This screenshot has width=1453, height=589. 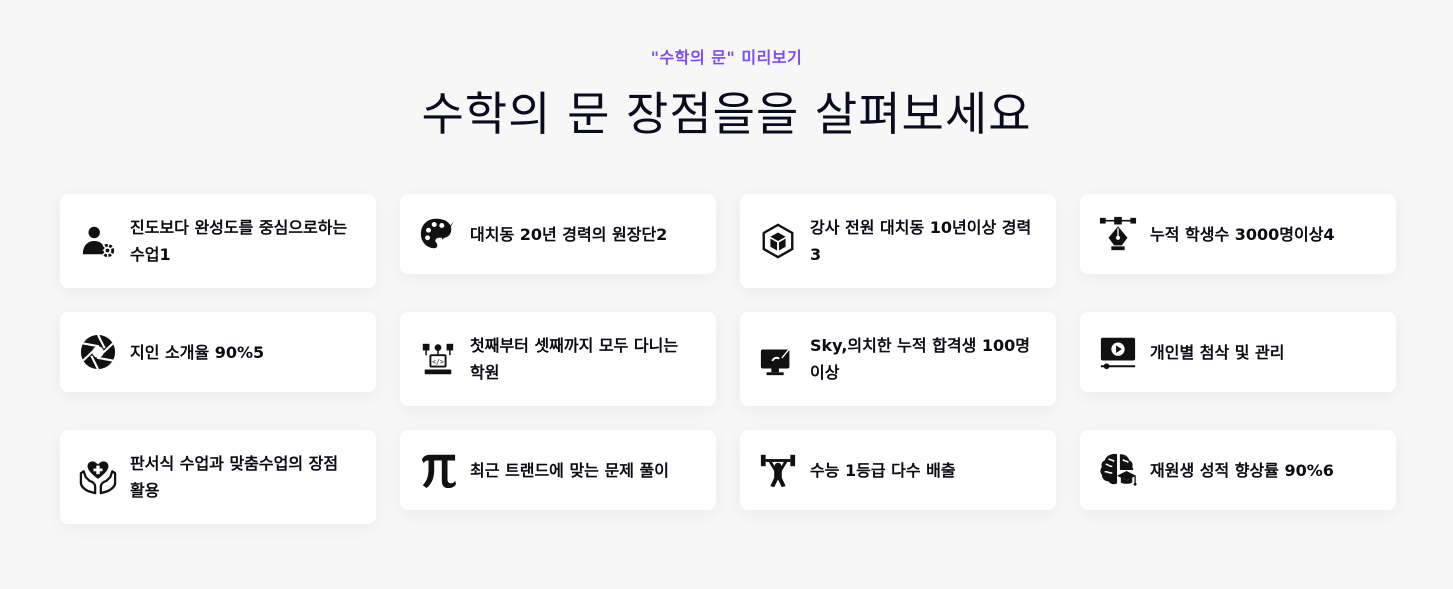 What do you see at coordinates (98, 477) in the screenshot?
I see `hands-heart-icon` at bounding box center [98, 477].